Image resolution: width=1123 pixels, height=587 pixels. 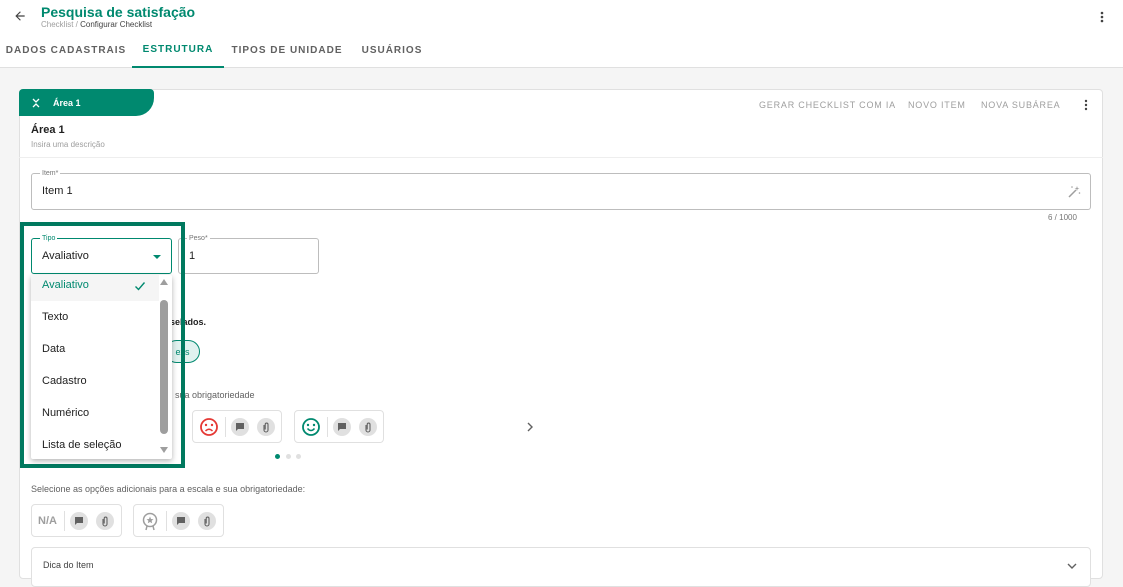 I want to click on chevron-down-icon, so click(x=1072, y=566).